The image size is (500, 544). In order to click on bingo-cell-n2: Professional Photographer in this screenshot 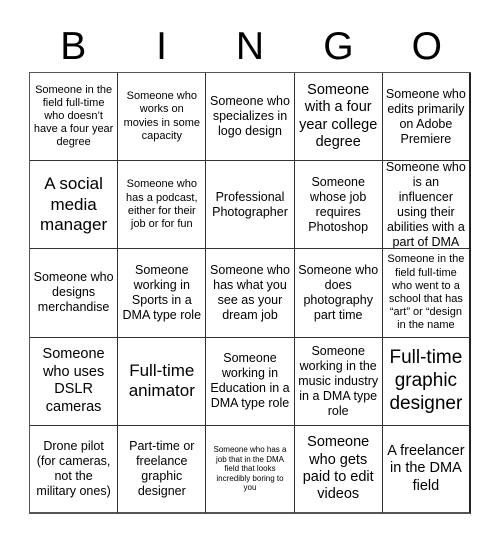, I will do `click(250, 205)`.